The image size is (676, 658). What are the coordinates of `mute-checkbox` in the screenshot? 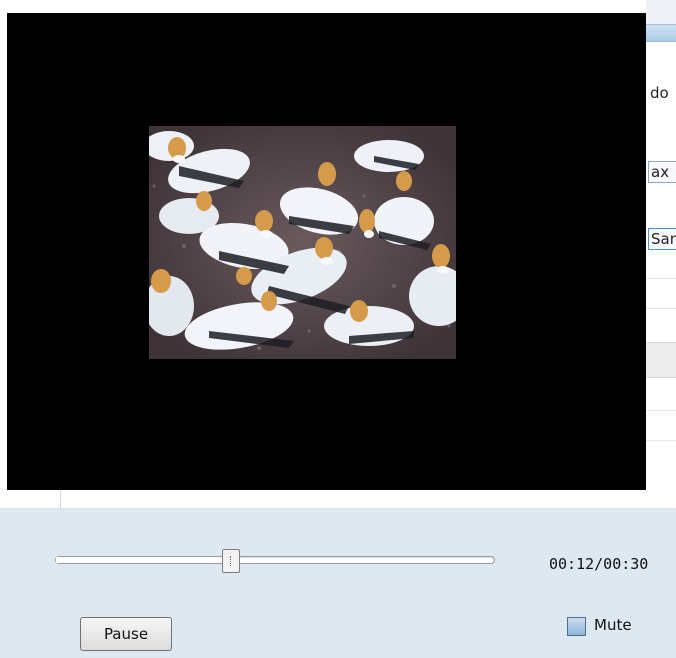 It's located at (576, 626).